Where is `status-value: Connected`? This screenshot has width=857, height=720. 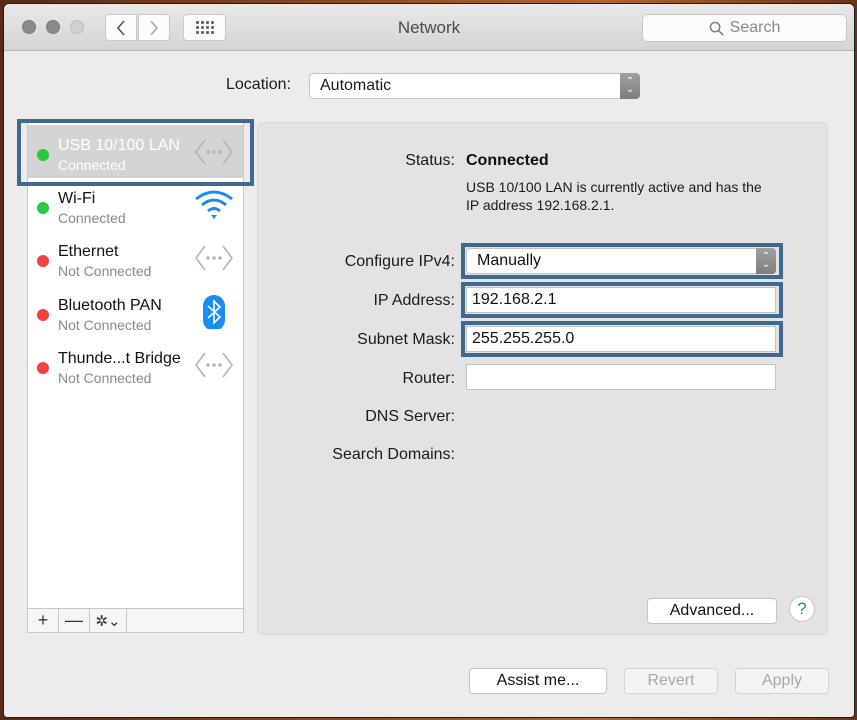
status-value: Connected is located at coordinates (507, 160).